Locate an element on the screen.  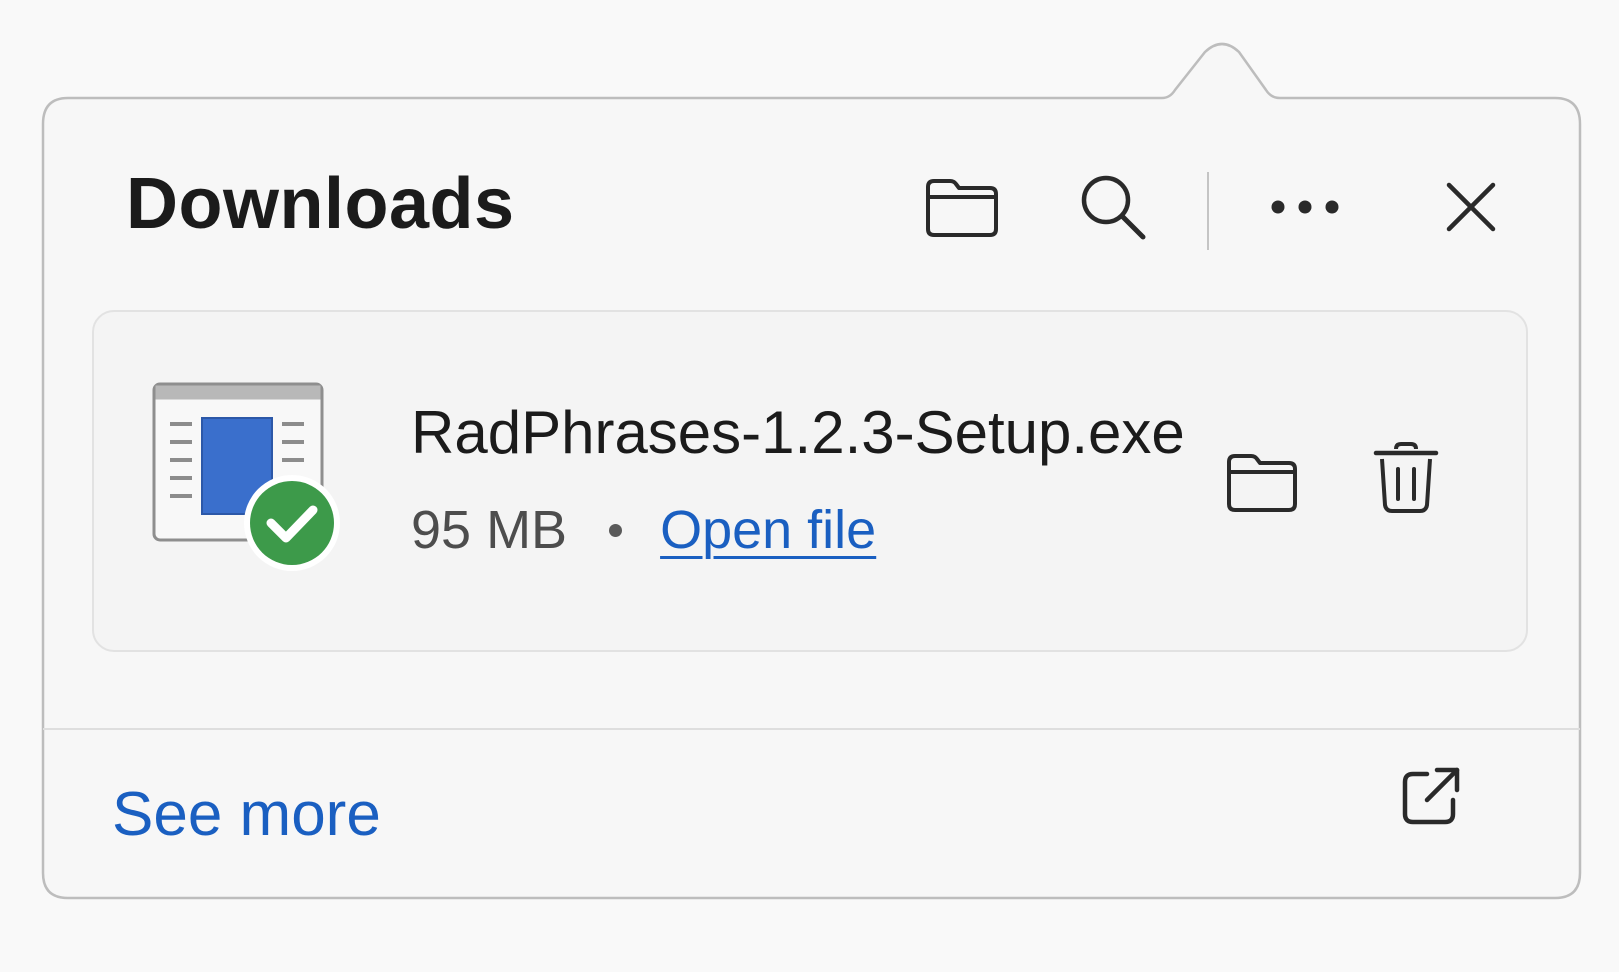
open-downloads-folder-button is located at coordinates (962, 207).